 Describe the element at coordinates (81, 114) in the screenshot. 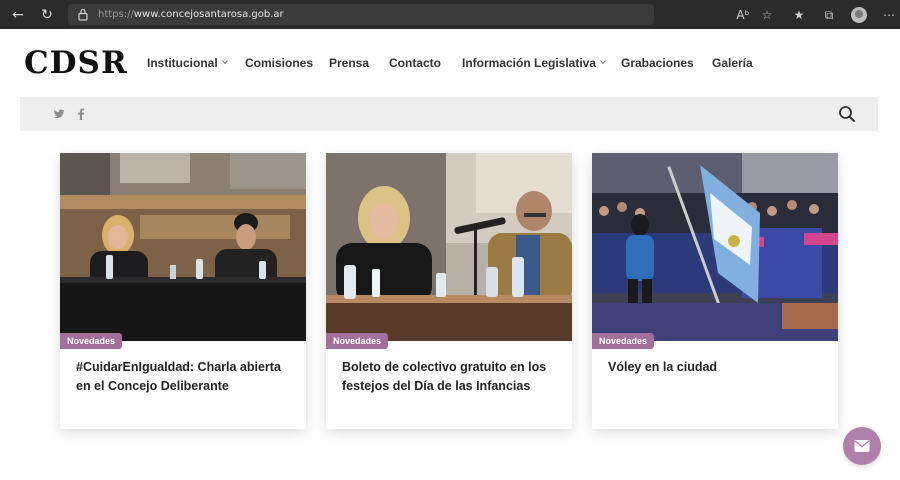

I see `facebook-icon` at that location.